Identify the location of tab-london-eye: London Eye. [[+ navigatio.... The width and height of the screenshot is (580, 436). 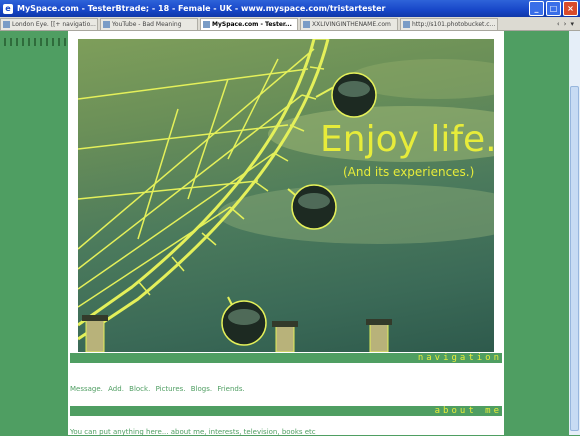
(49, 24).